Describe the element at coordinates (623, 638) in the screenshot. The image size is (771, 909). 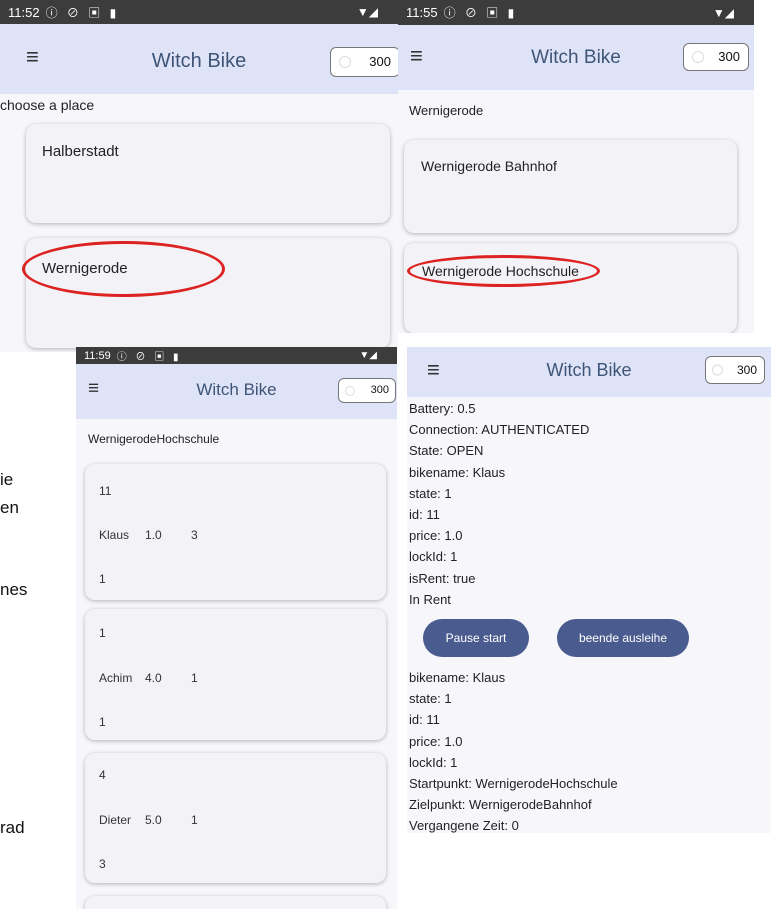
I see `end-rent-button: beende ausleihe` at that location.